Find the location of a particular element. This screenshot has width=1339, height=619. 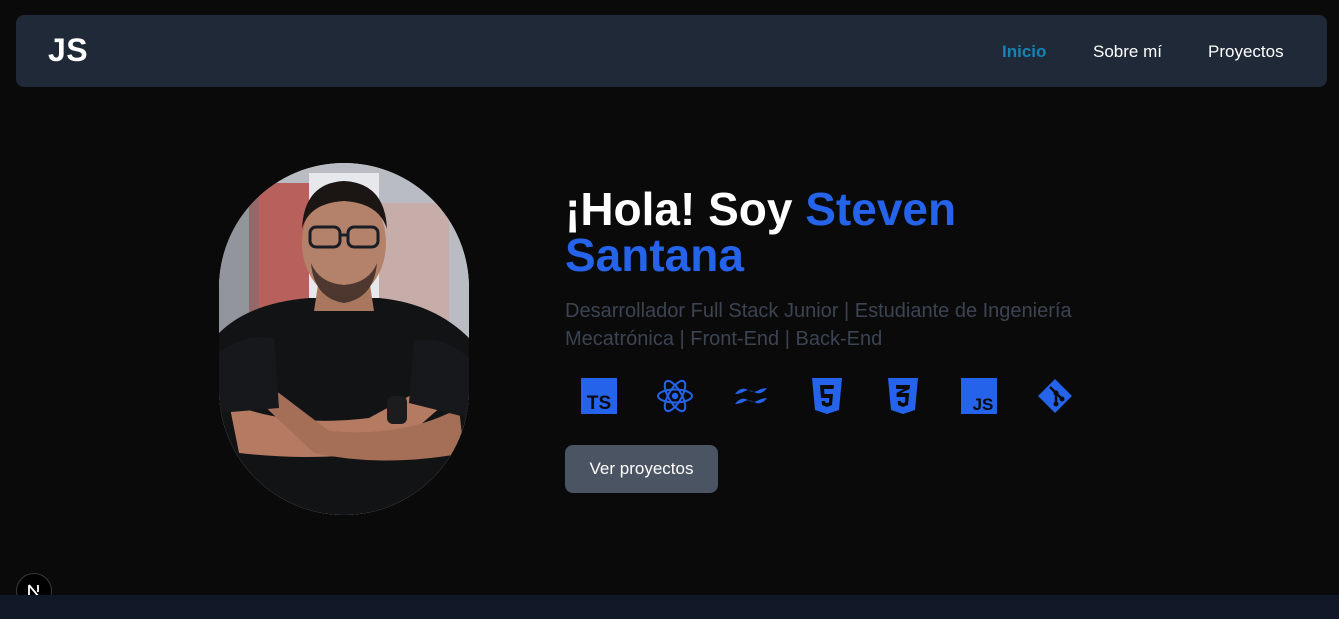

nav-link-inicio: Inicio is located at coordinates (1024, 52).